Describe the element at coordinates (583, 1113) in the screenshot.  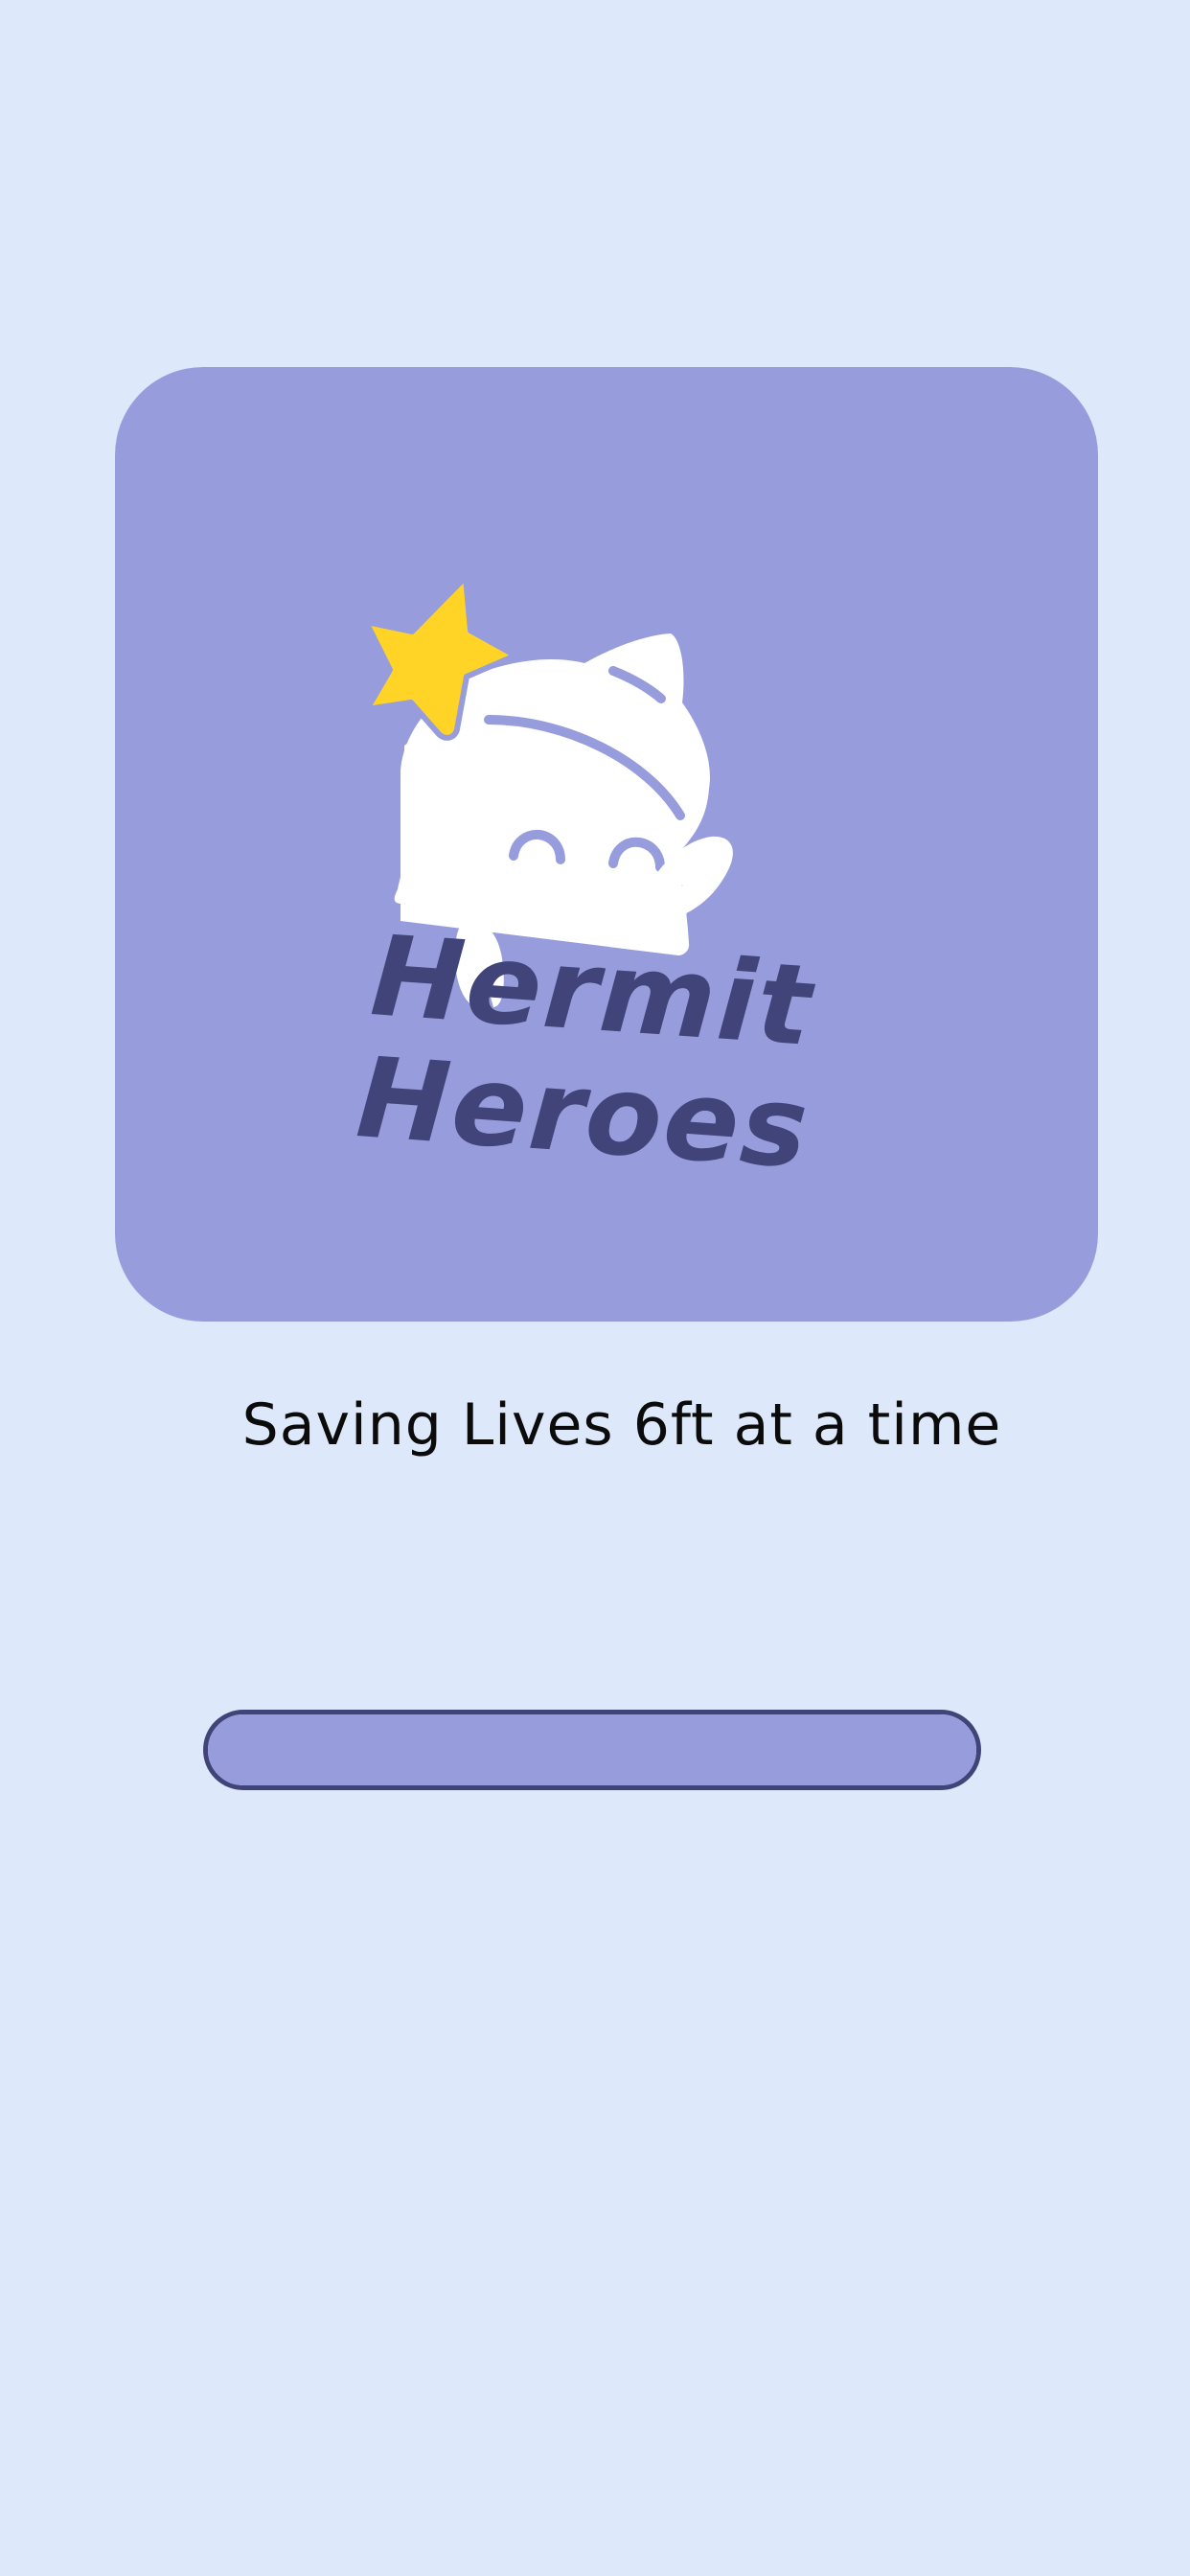
I see `brand-title-line-2: Heroes` at that location.